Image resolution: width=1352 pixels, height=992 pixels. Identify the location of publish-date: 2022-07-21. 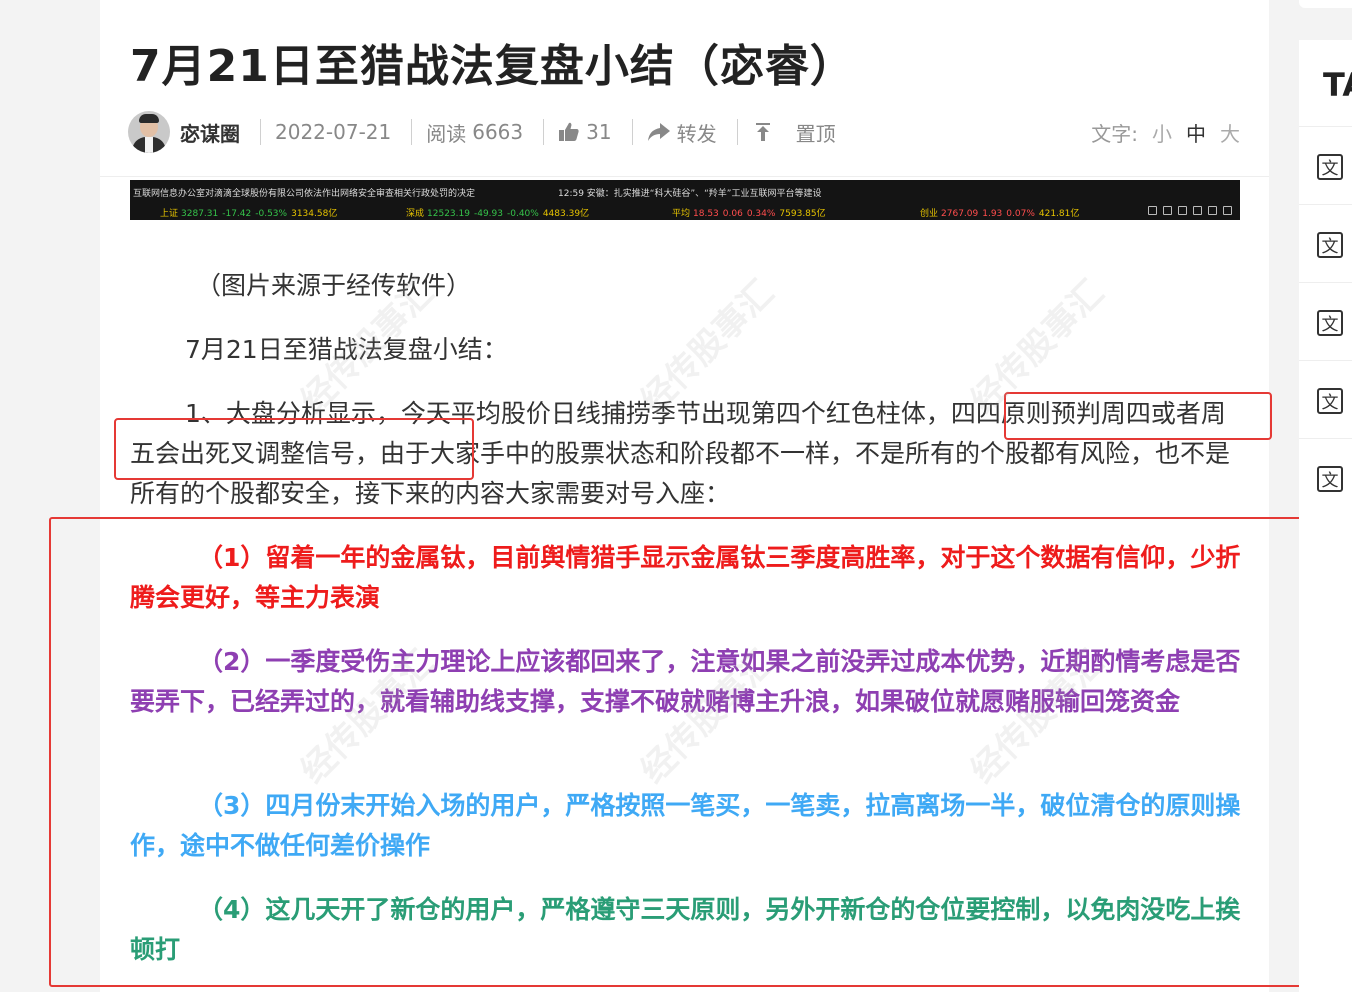
(333, 132).